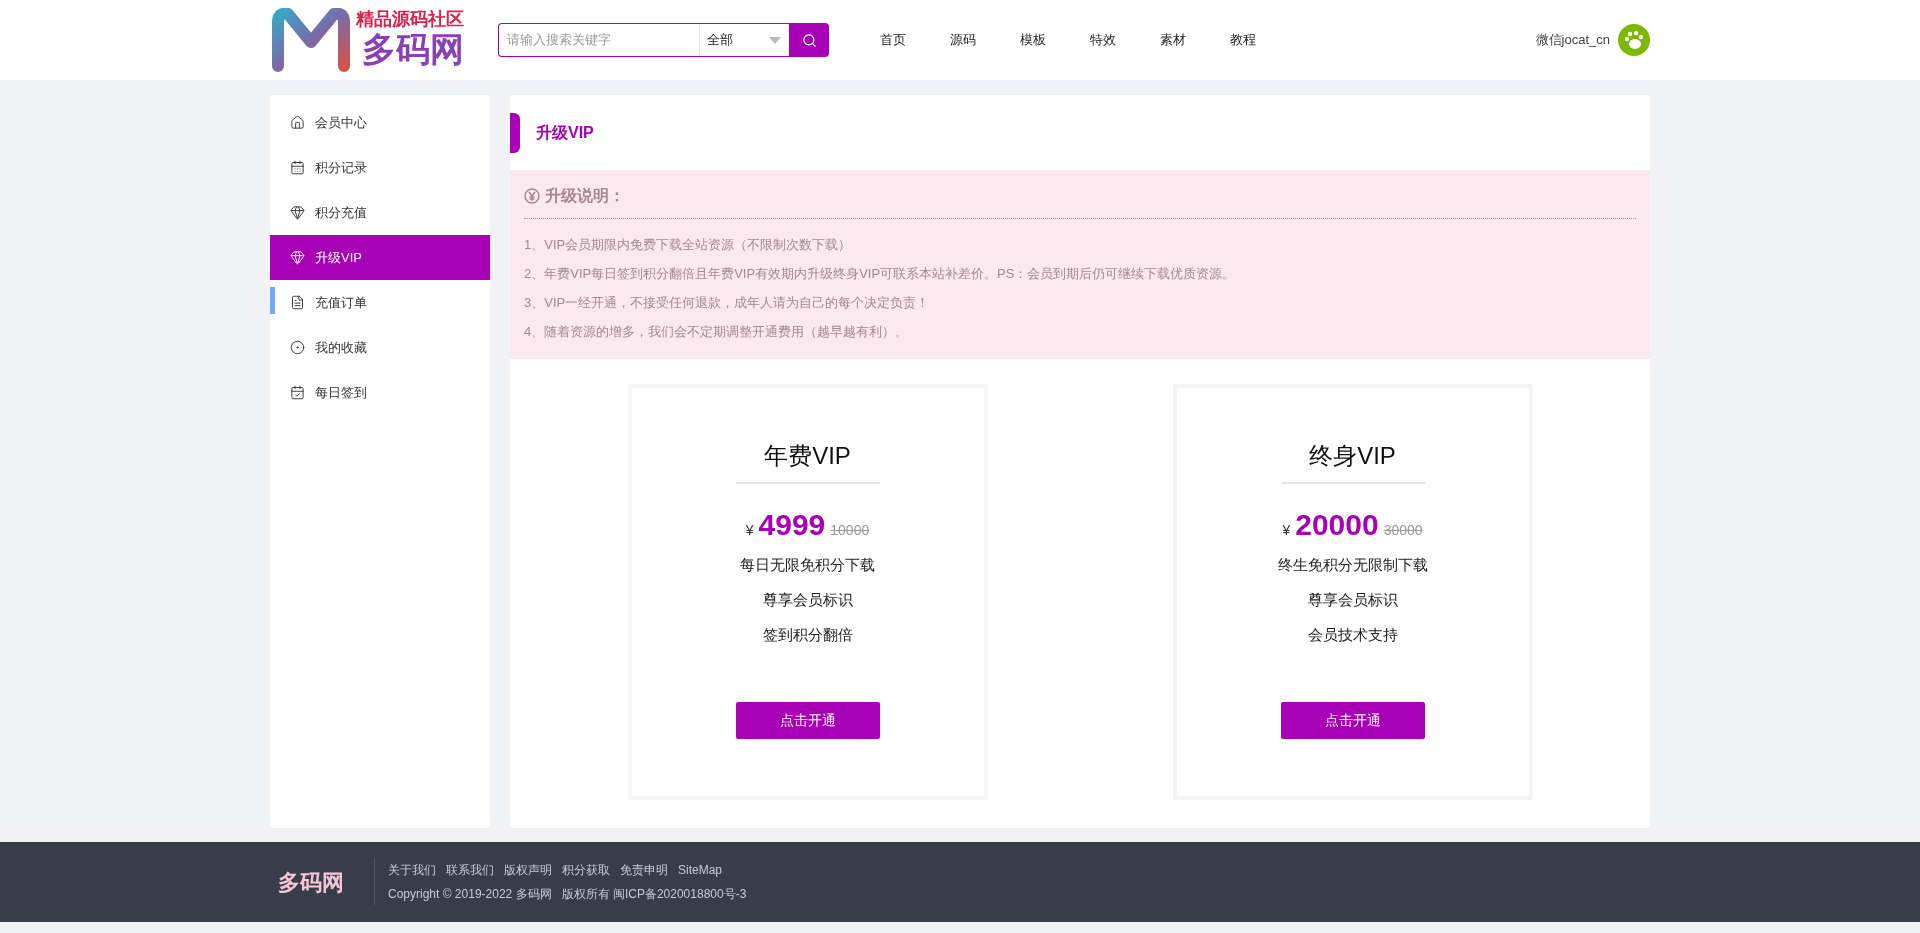  I want to click on copyright-text: Copyright © 2019-2022 多码网 版权所有 闽ICP备2020018800号-3, so click(567, 894).